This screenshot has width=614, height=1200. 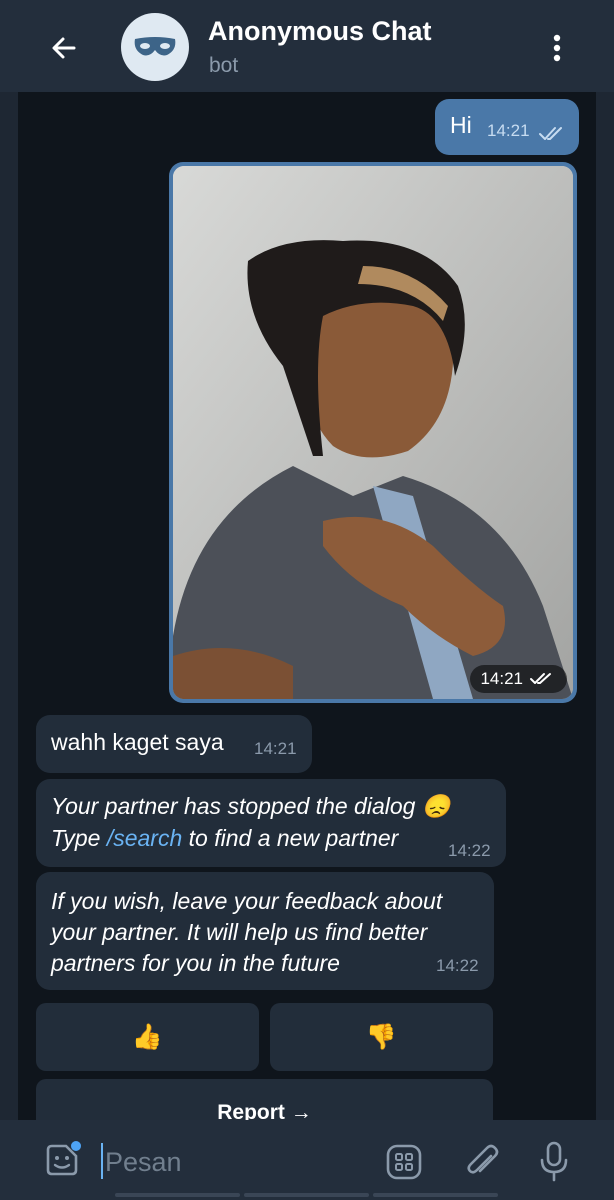 I want to click on message-input: Pesan, so click(x=143, y=1162).